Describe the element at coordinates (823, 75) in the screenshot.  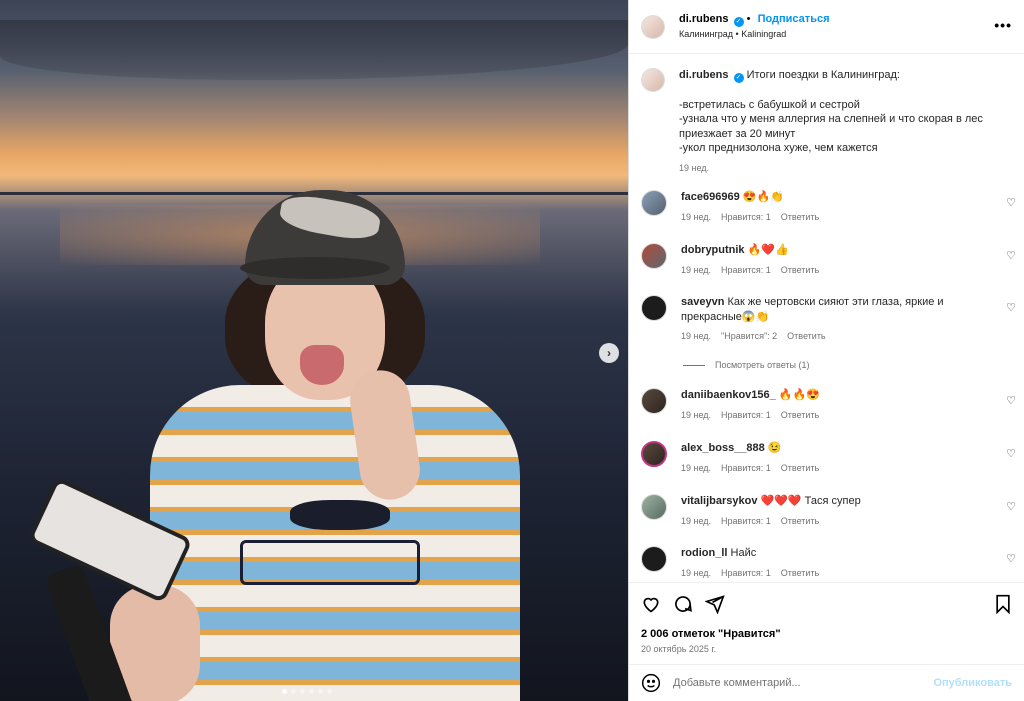
I see `caption-line: Итоги поездки в Калининград:` at that location.